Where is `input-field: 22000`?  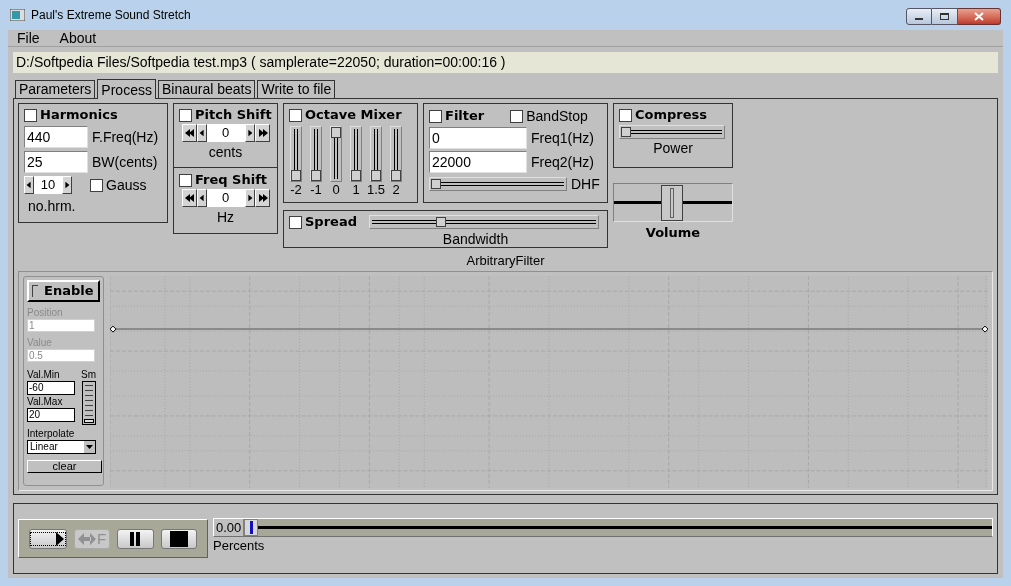
input-field: 22000 is located at coordinates (478, 162).